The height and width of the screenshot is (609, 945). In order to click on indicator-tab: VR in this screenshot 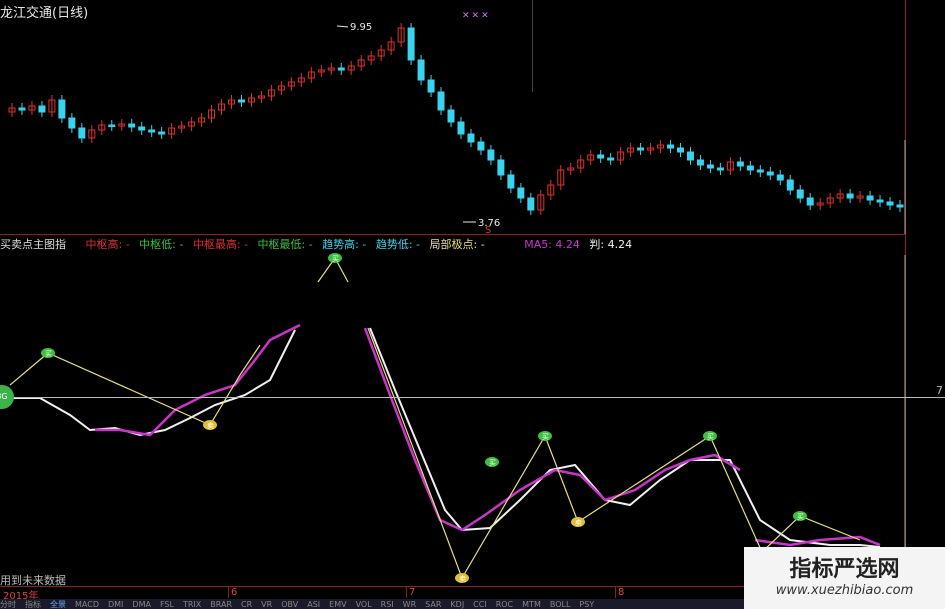, I will do `click(266, 604)`.